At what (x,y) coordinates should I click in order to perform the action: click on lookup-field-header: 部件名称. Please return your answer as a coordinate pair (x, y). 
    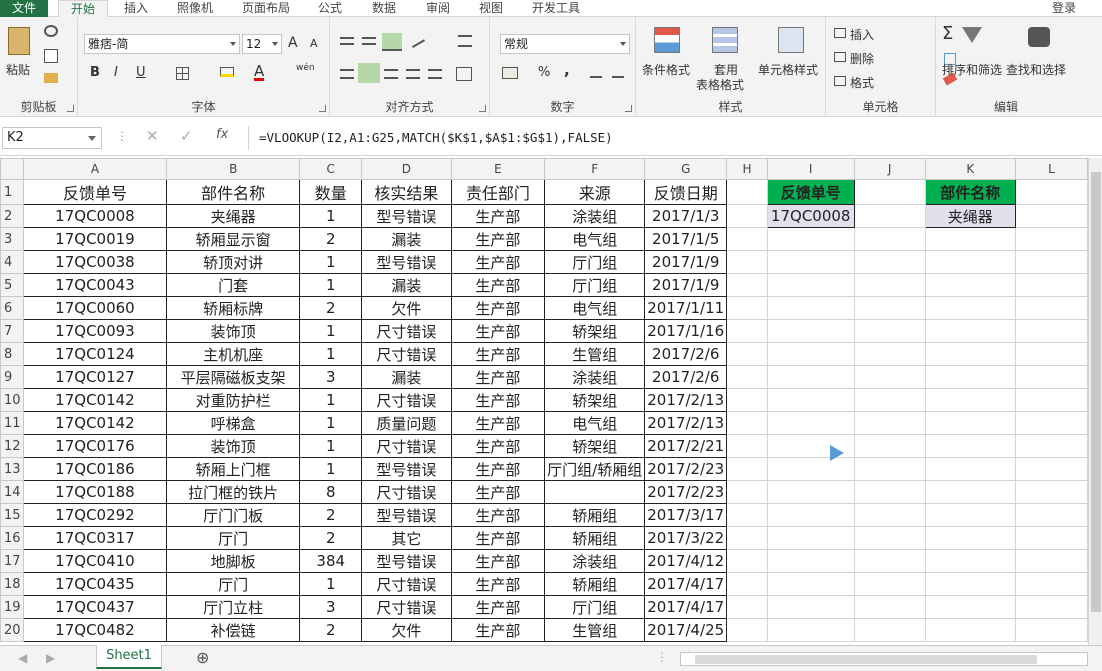
    Looking at the image, I should click on (970, 192).